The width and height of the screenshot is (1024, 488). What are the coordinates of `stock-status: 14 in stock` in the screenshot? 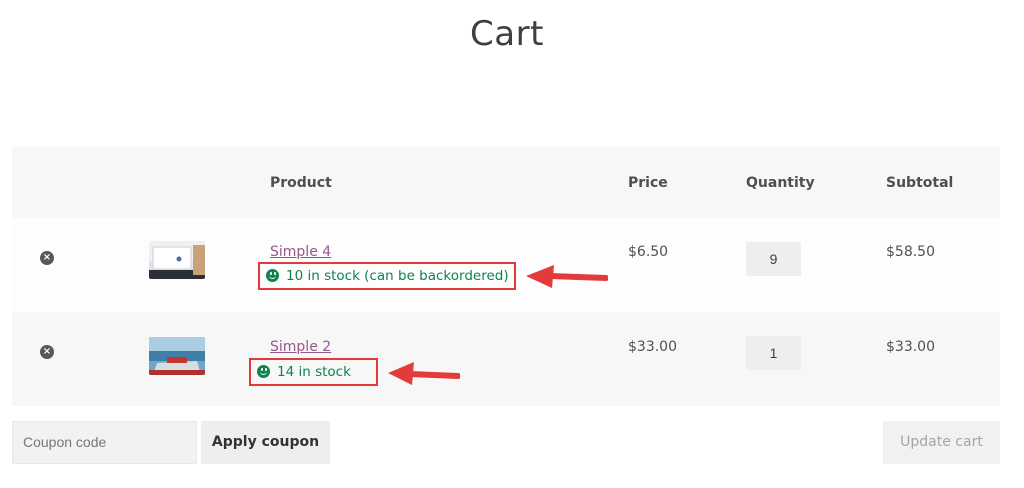 It's located at (313, 372).